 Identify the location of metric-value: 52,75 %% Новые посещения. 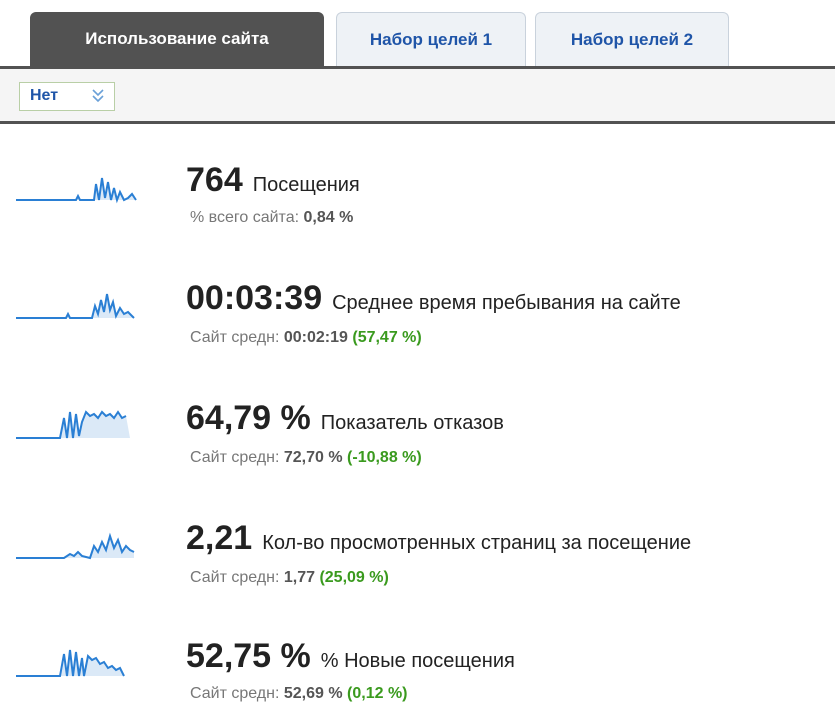
(350, 656).